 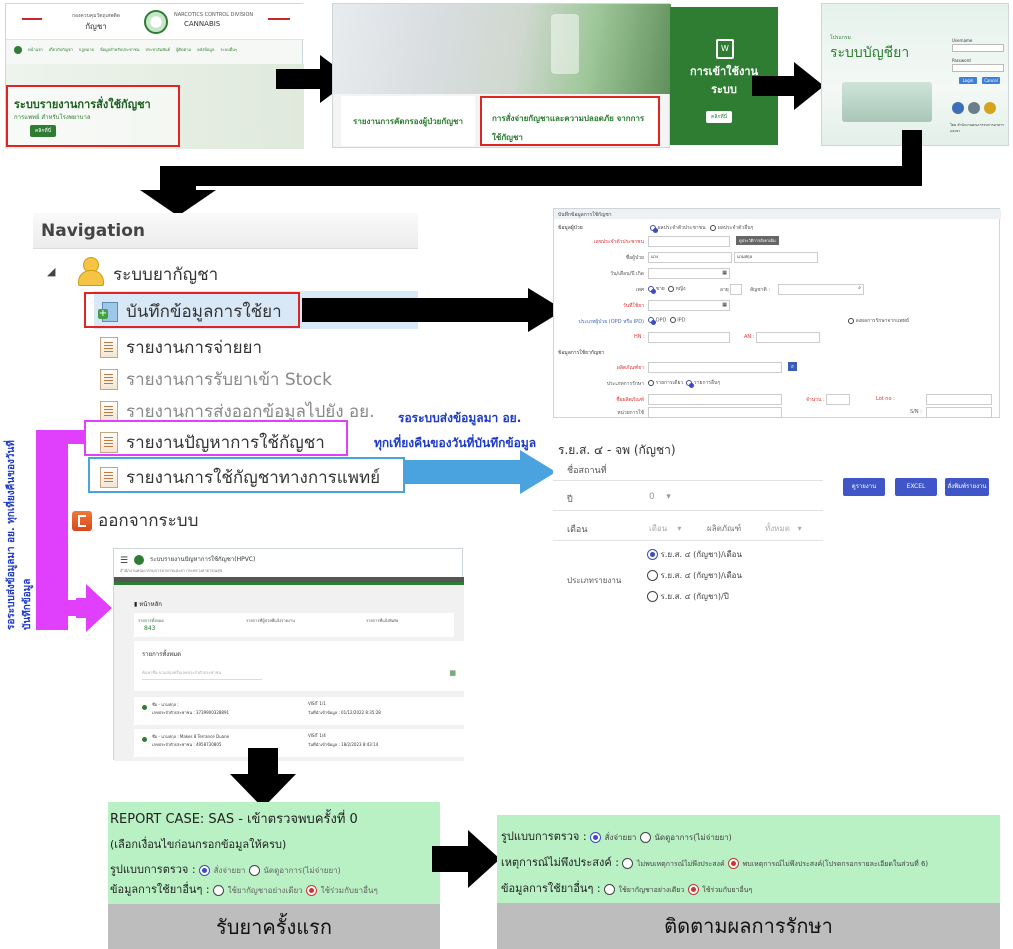 I want to click on menu-item: ข้อมูลสำหรับประชาชน, so click(x=119, y=51).